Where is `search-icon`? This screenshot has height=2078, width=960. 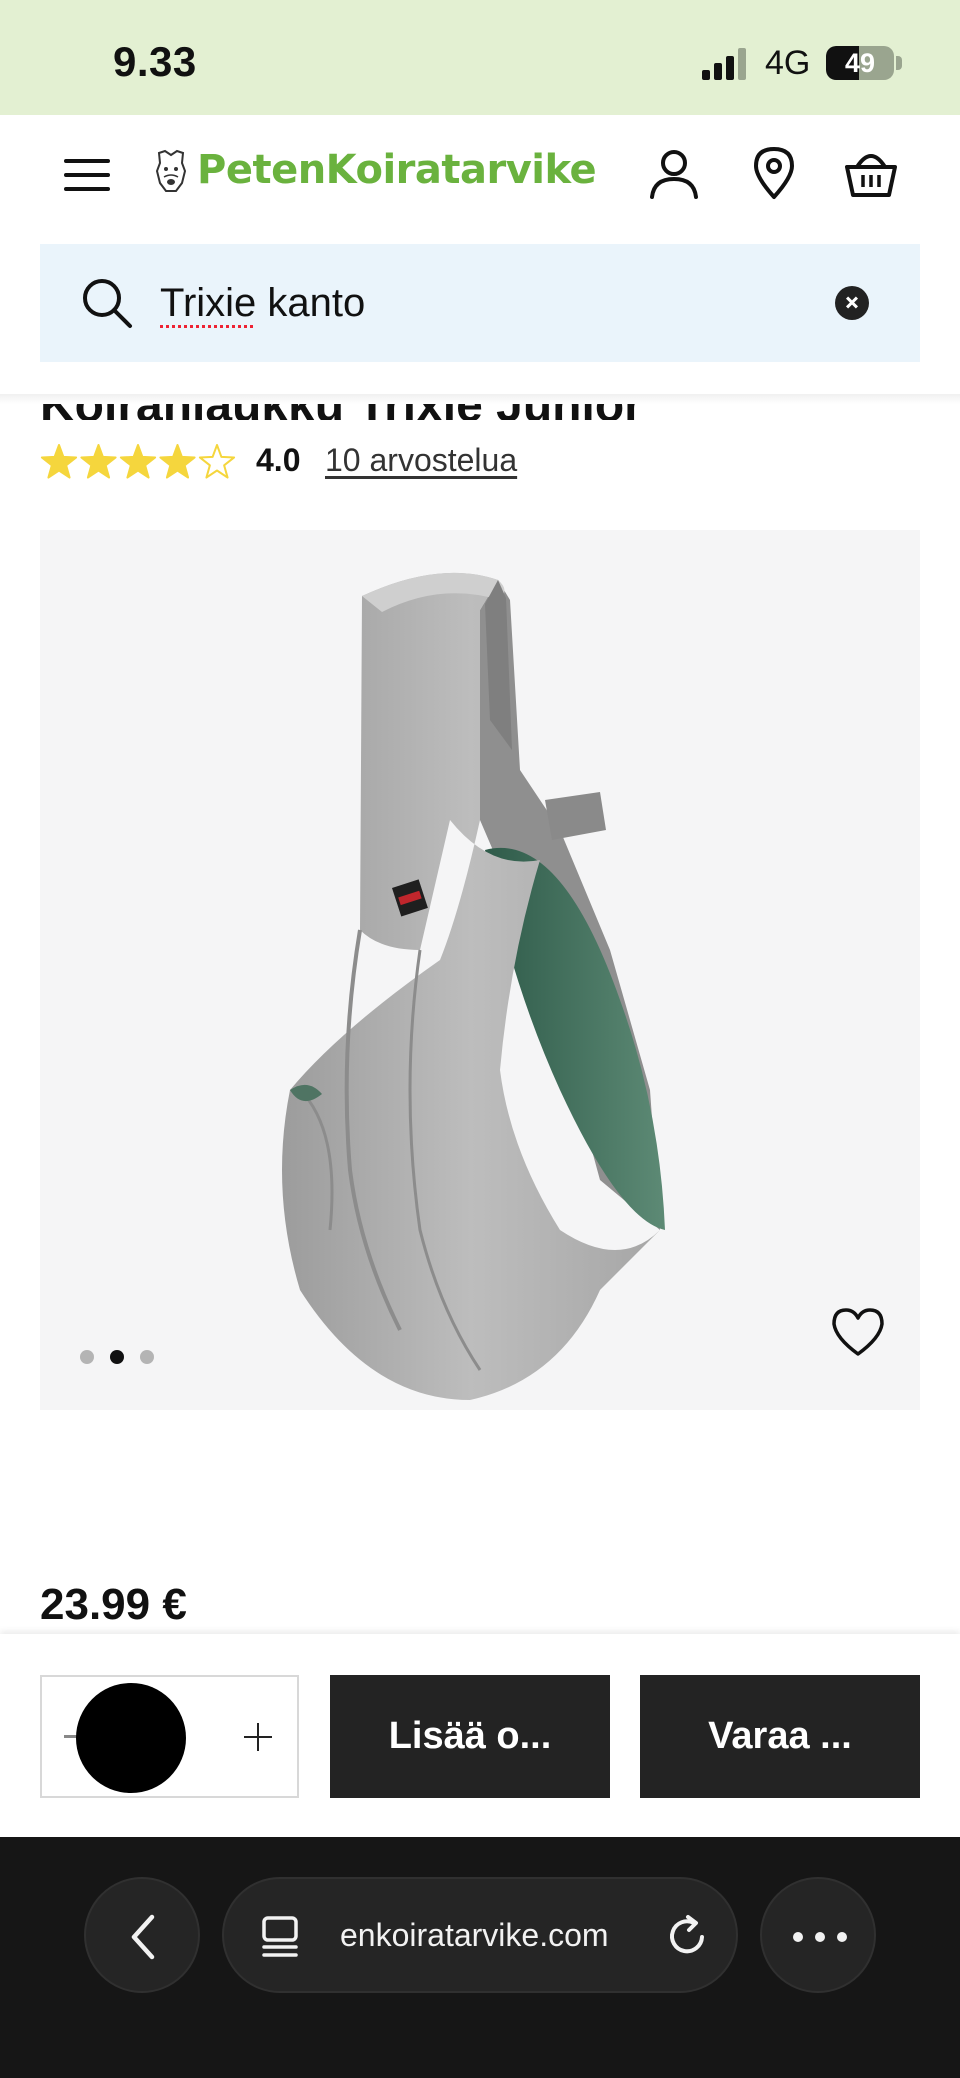
search-icon is located at coordinates (107, 303).